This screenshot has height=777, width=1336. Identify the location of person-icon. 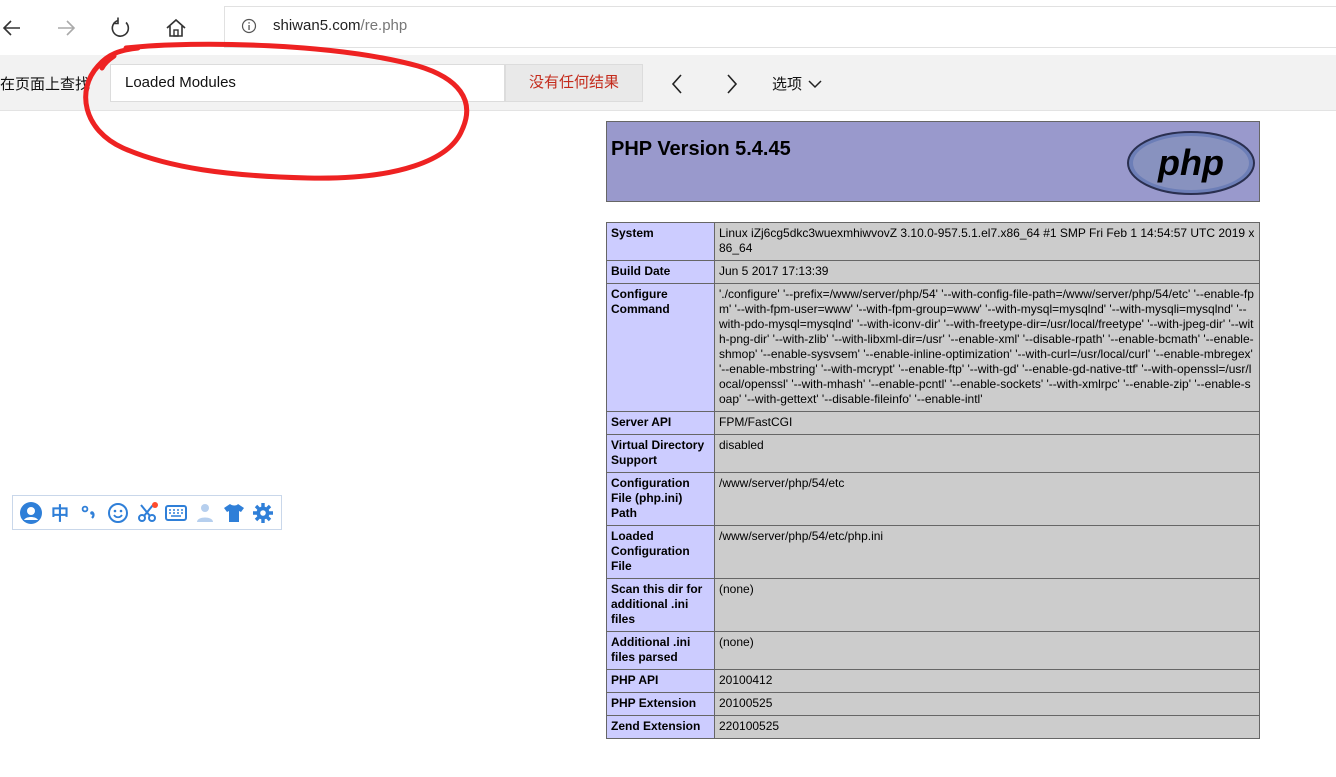
(205, 513).